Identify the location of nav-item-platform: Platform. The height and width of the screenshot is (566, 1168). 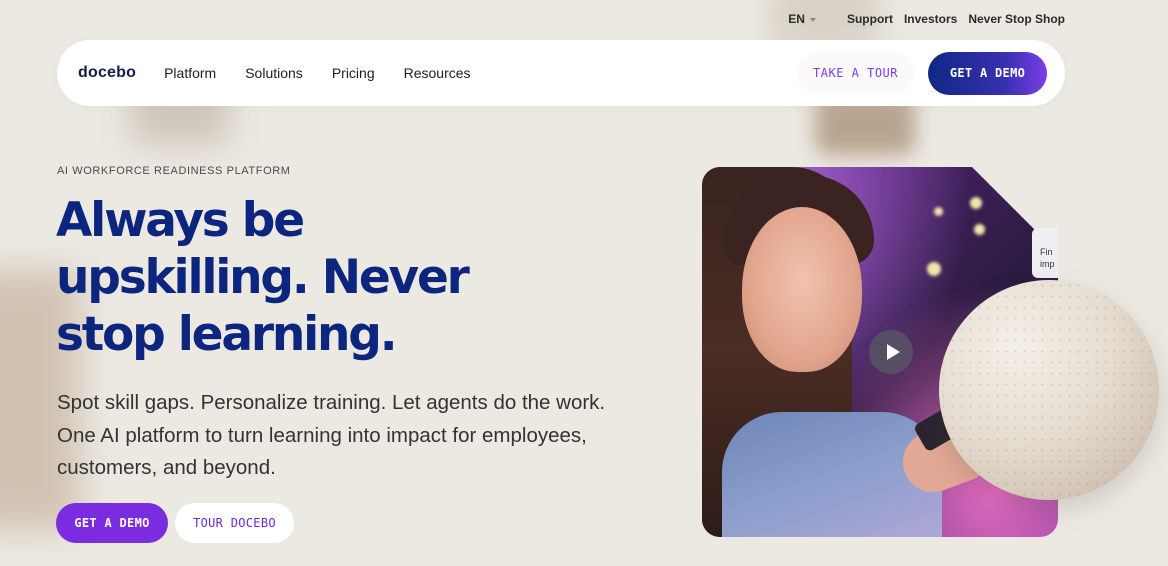
(190, 73).